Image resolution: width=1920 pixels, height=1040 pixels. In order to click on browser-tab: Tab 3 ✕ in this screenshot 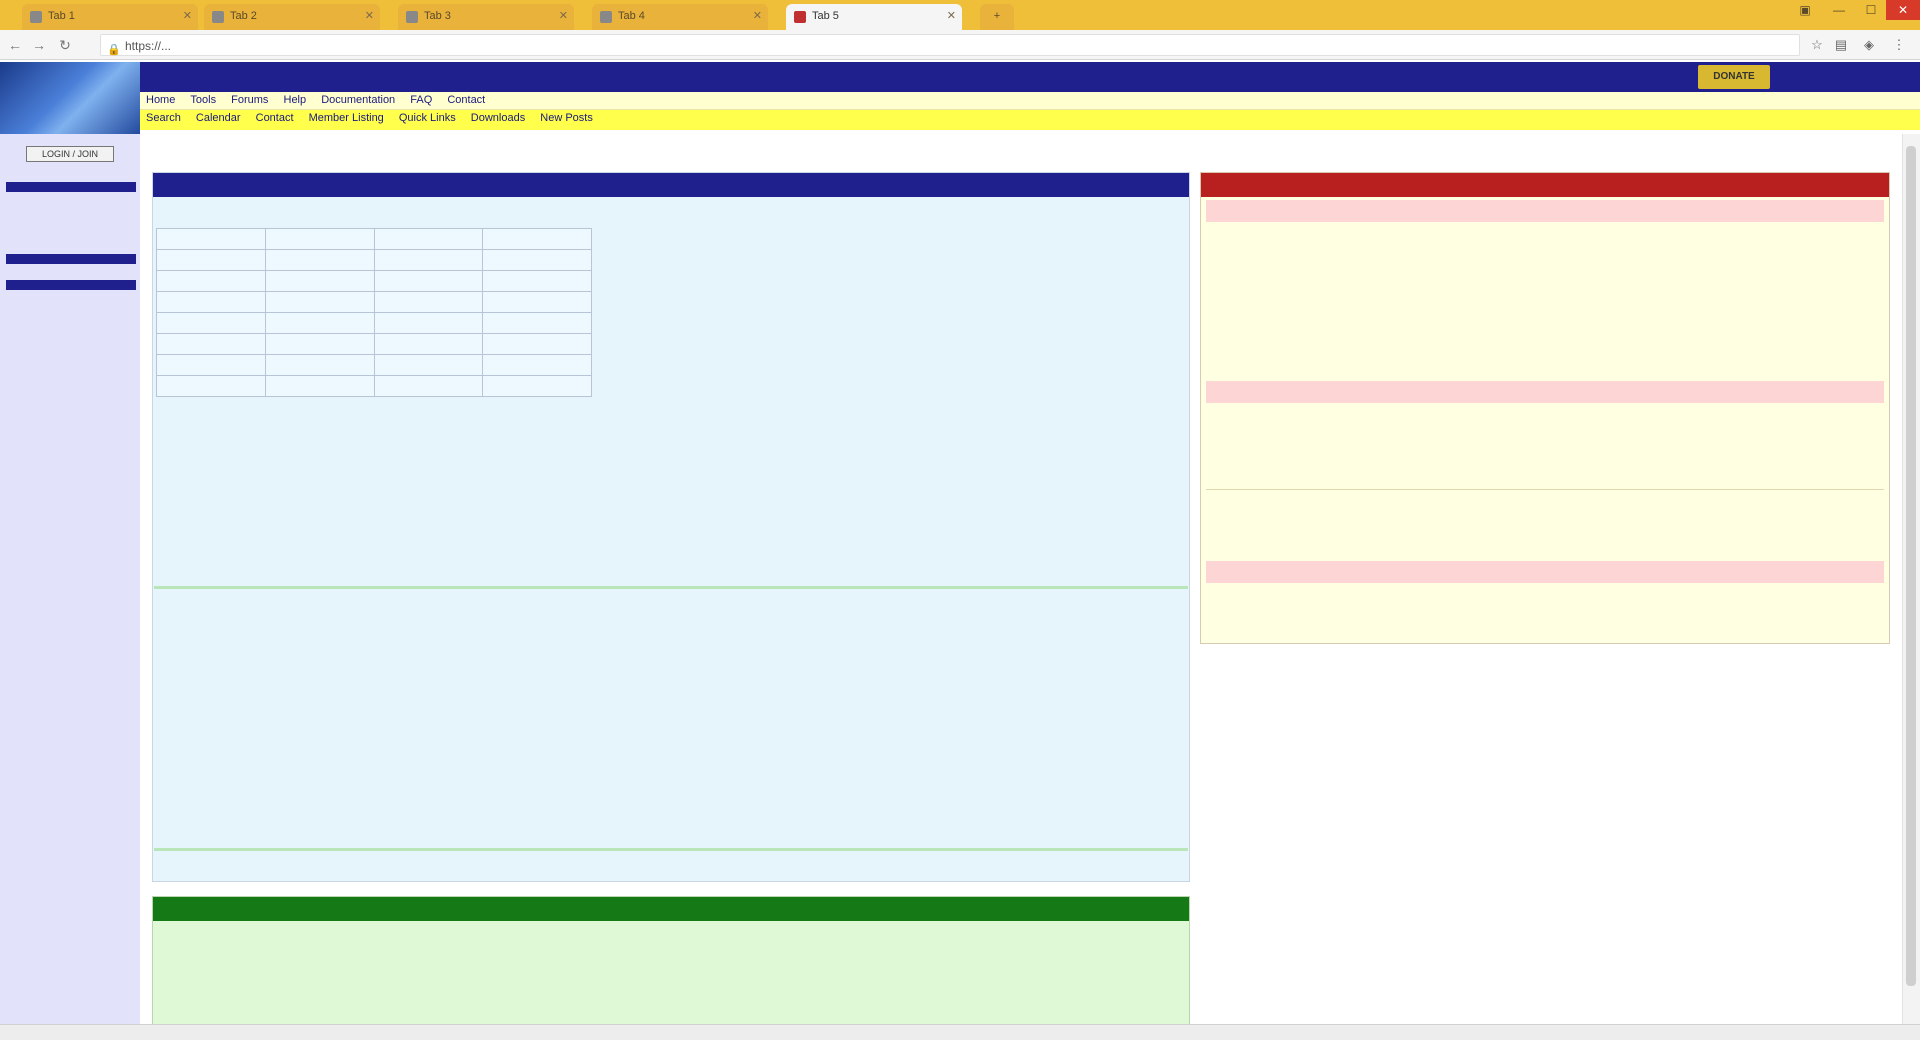, I will do `click(486, 17)`.